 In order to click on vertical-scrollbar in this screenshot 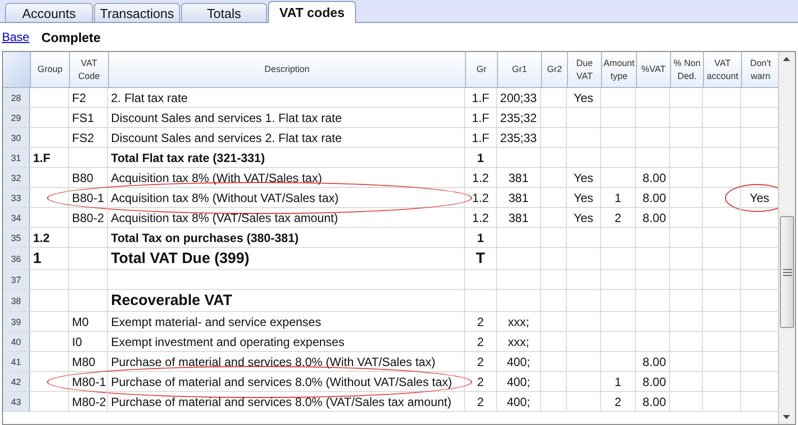, I will do `click(786, 238)`.